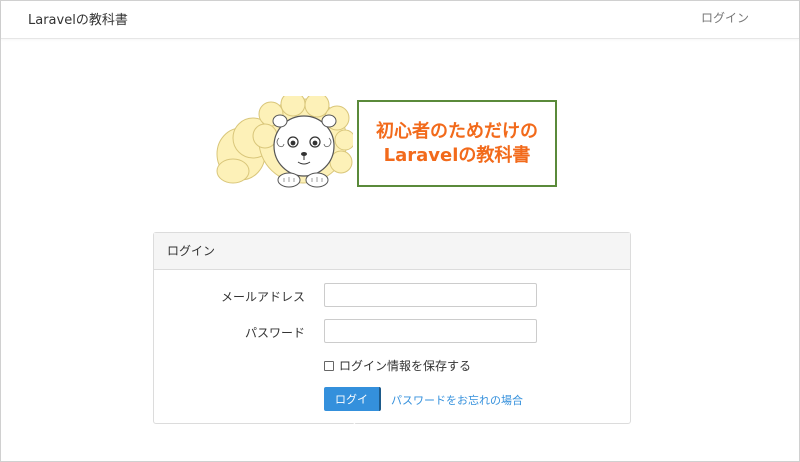  I want to click on password-field, so click(430, 331).